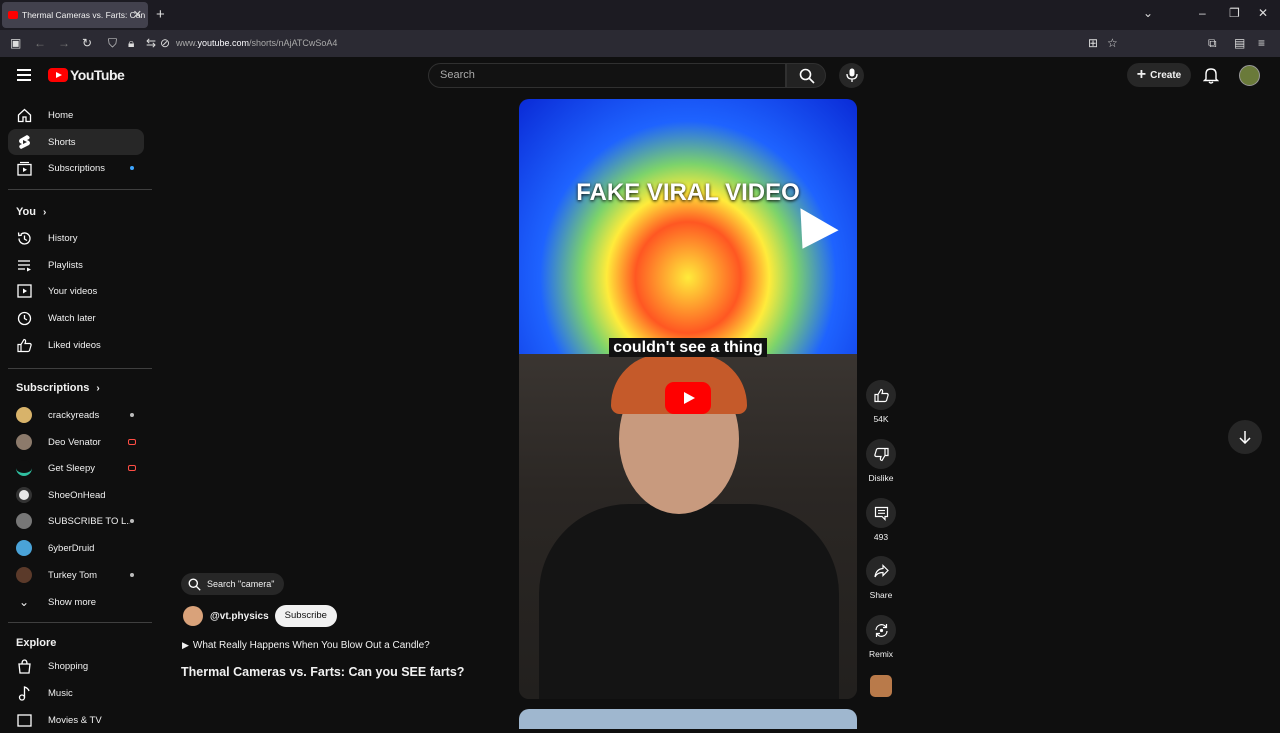 This screenshot has height=733, width=1280. What do you see at coordinates (187, 43) in the screenshot?
I see `url-prefix: www.` at bounding box center [187, 43].